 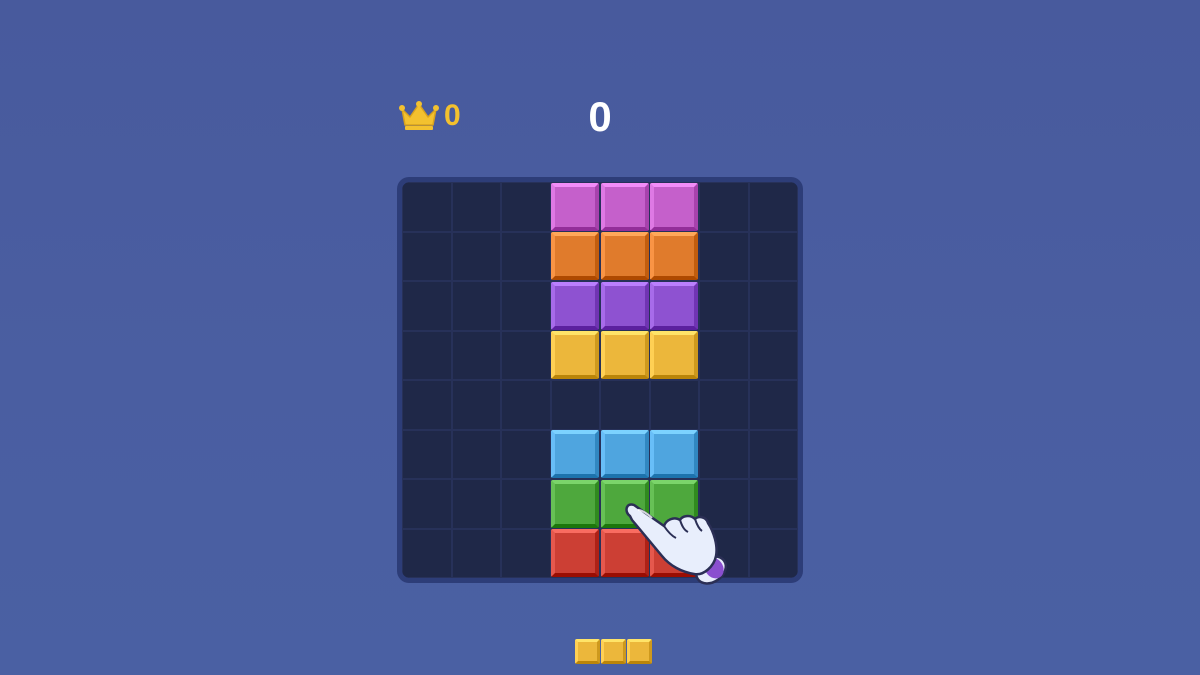 What do you see at coordinates (600, 116) in the screenshot?
I see `current-score: 0` at bounding box center [600, 116].